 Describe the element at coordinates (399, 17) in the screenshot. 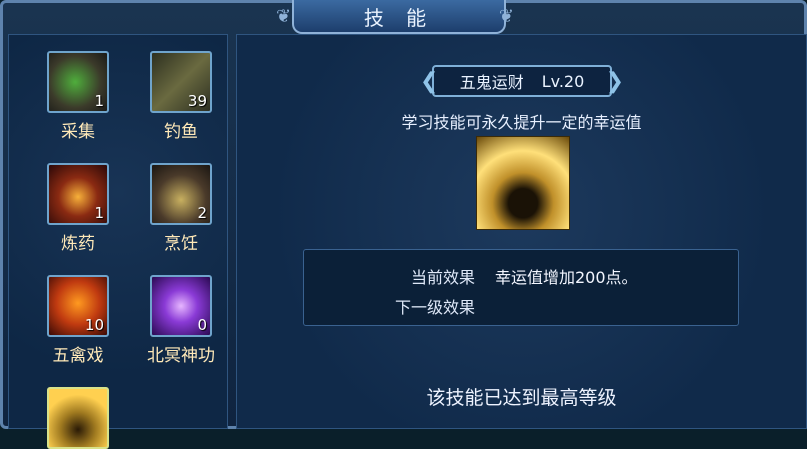

I see `window-title: 技 能` at that location.